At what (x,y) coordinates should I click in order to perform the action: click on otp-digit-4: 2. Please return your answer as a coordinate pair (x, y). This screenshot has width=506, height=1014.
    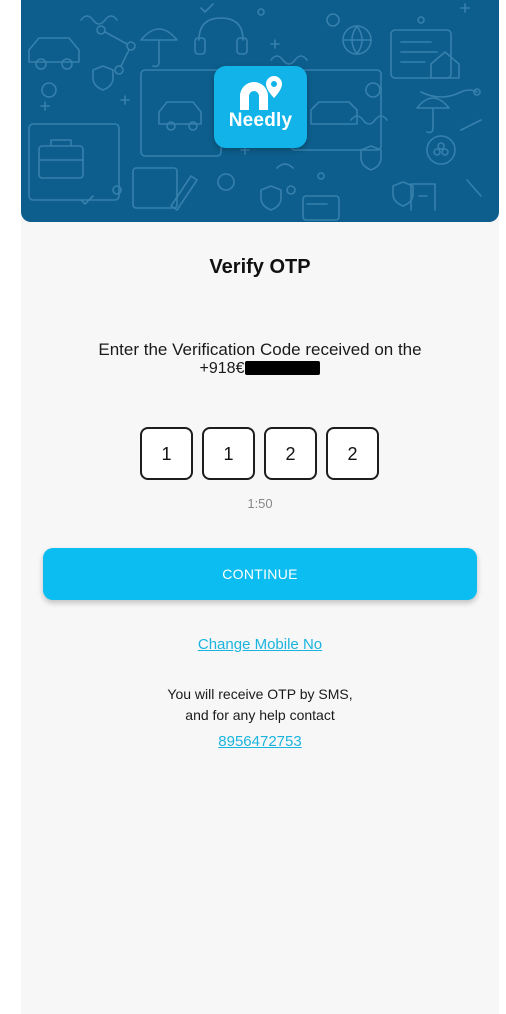
    Looking at the image, I should click on (352, 453).